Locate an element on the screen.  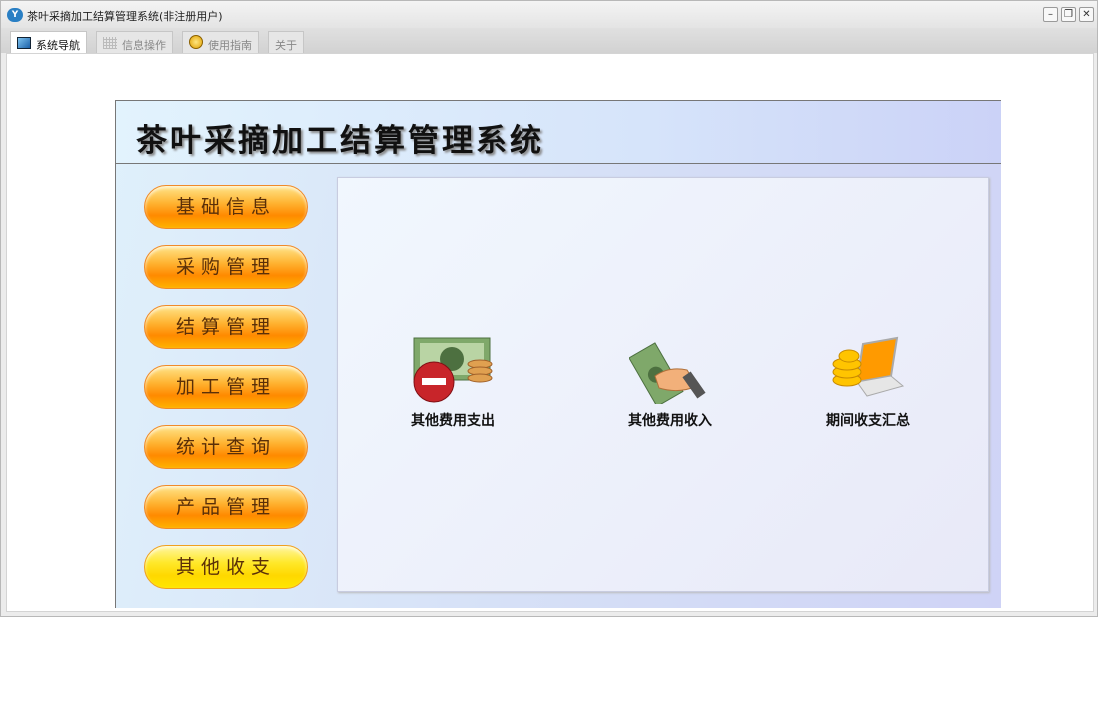
tab-label: 关于 is located at coordinates (286, 45).